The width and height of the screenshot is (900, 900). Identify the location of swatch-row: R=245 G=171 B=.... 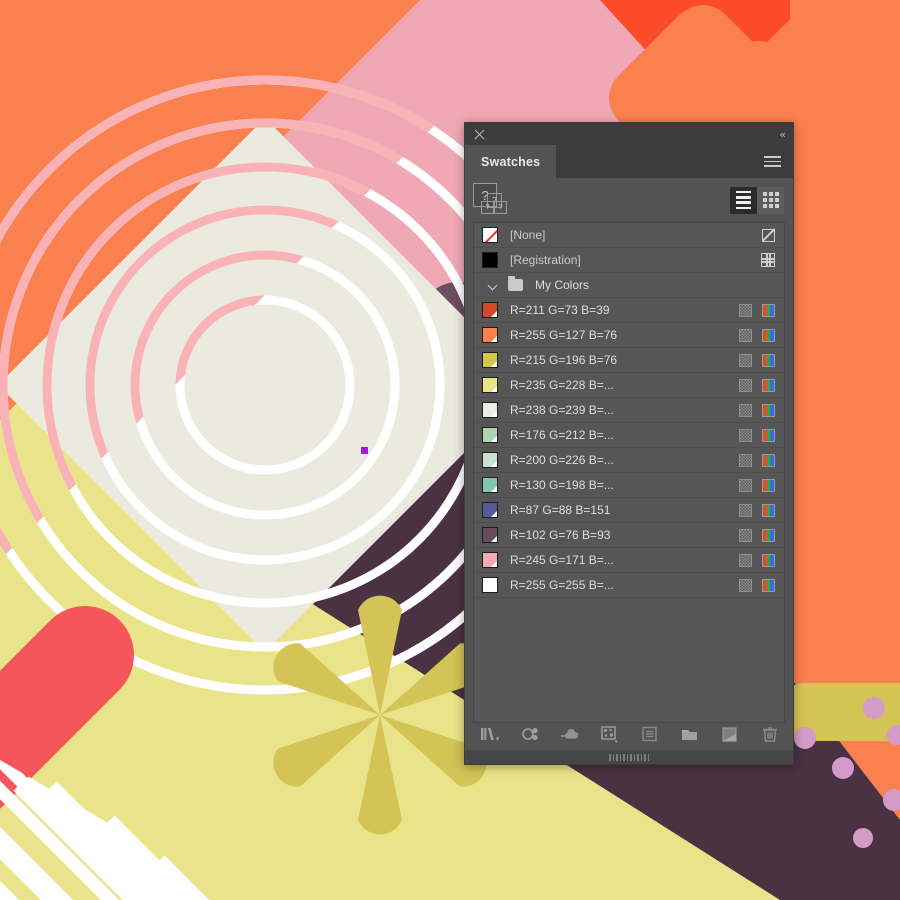
(629, 560).